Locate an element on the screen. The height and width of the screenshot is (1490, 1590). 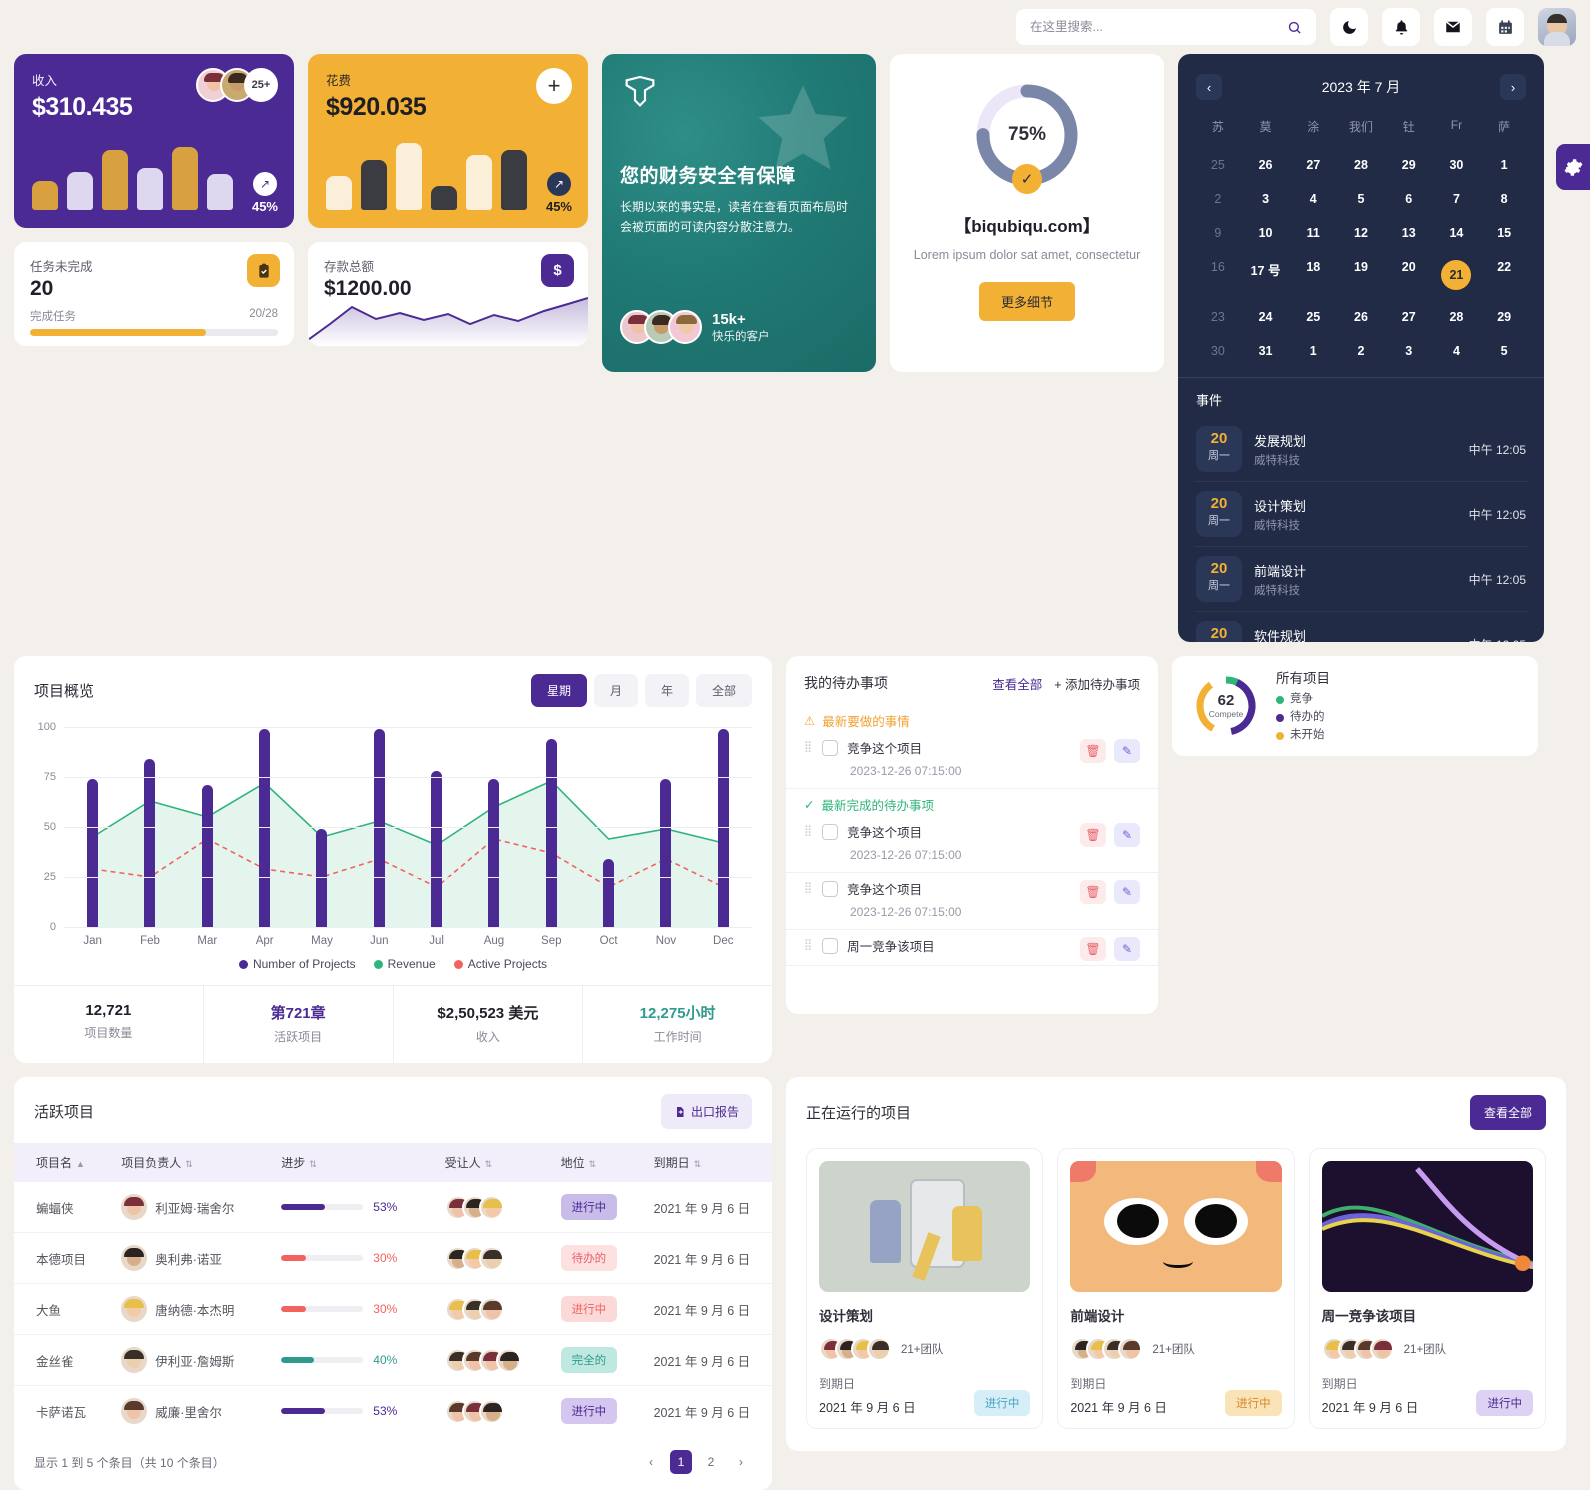
calendar-day: 17 号 is located at coordinates (1266, 275).